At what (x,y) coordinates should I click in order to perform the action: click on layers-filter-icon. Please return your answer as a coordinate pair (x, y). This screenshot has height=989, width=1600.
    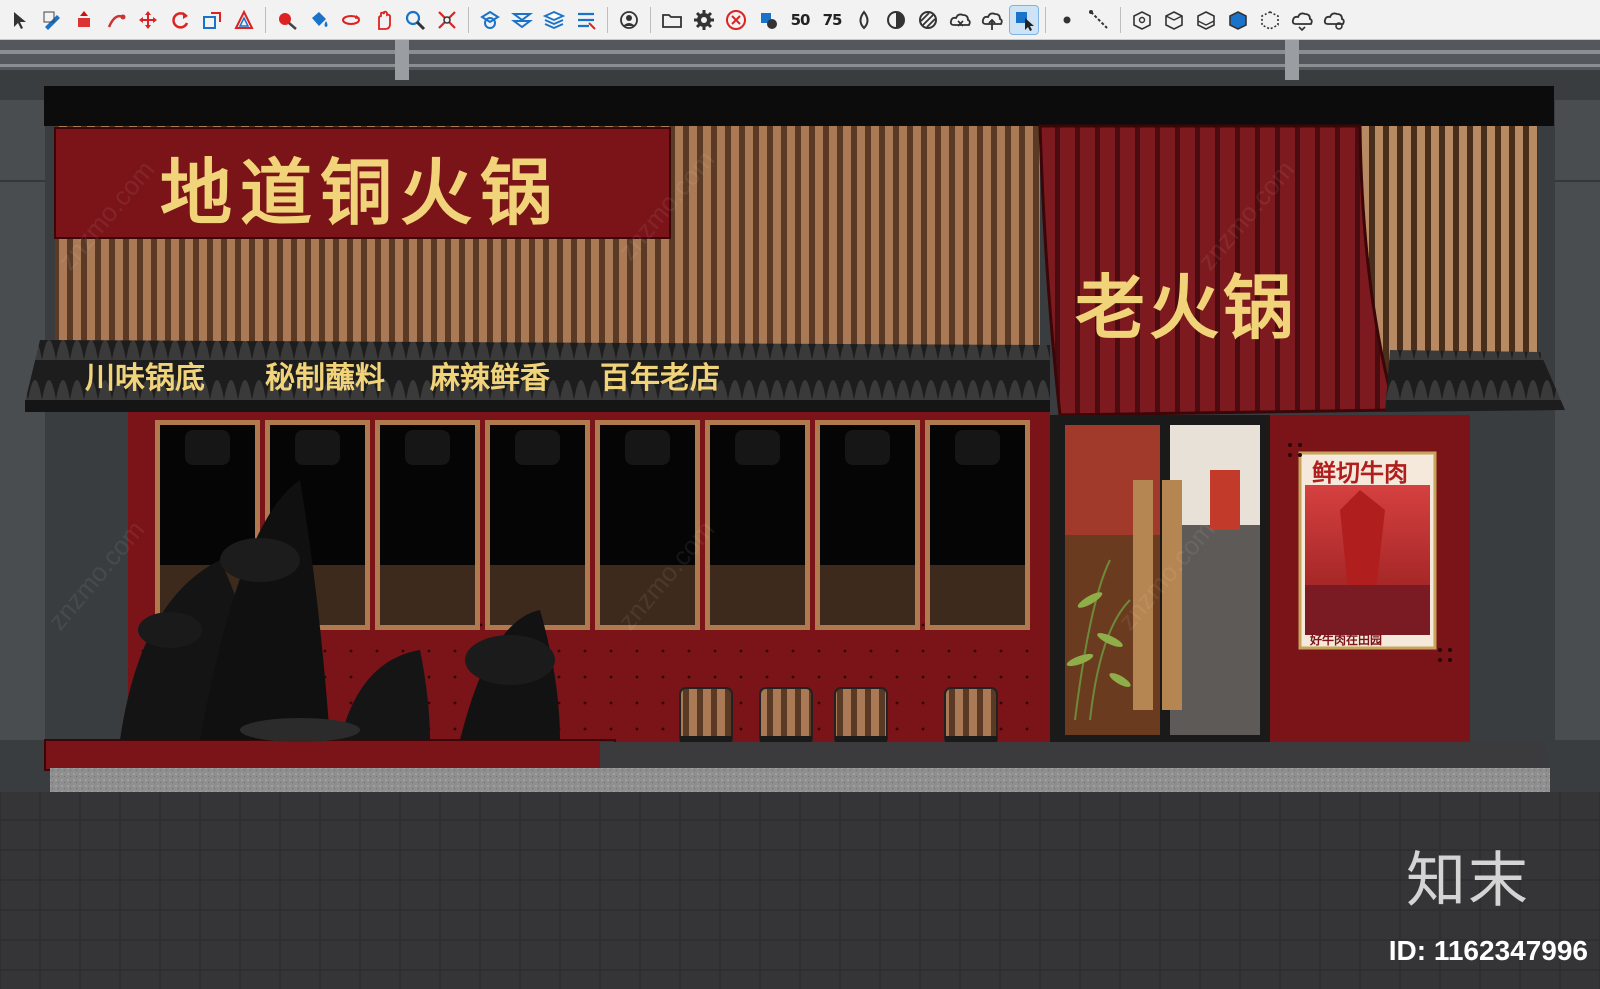
    Looking at the image, I should click on (586, 20).